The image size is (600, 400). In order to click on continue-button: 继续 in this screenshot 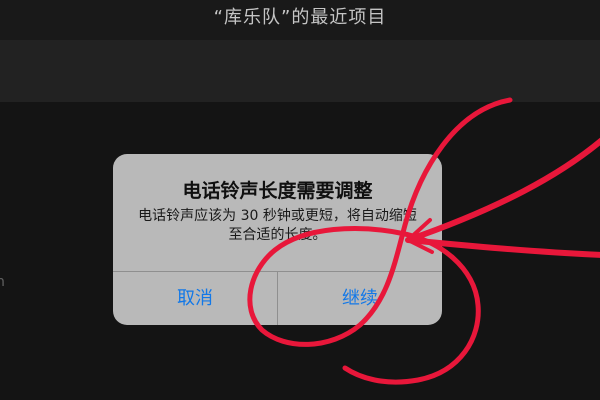, I will do `click(360, 298)`.